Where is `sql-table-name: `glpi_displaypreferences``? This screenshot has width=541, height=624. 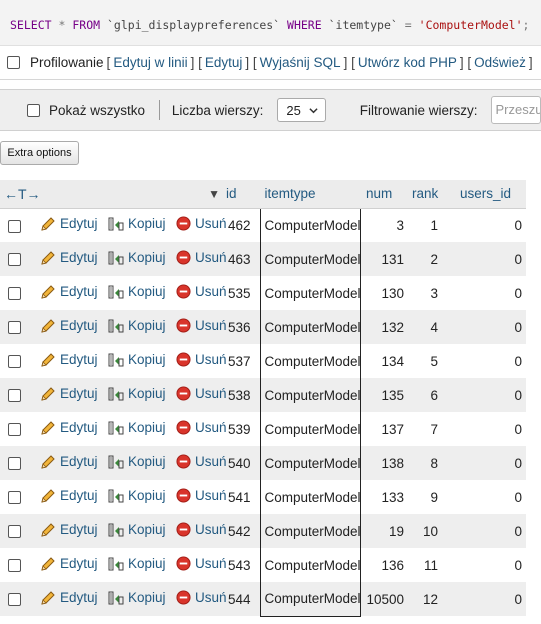
sql-table-name: `glpi_displaypreferences` is located at coordinates (194, 25).